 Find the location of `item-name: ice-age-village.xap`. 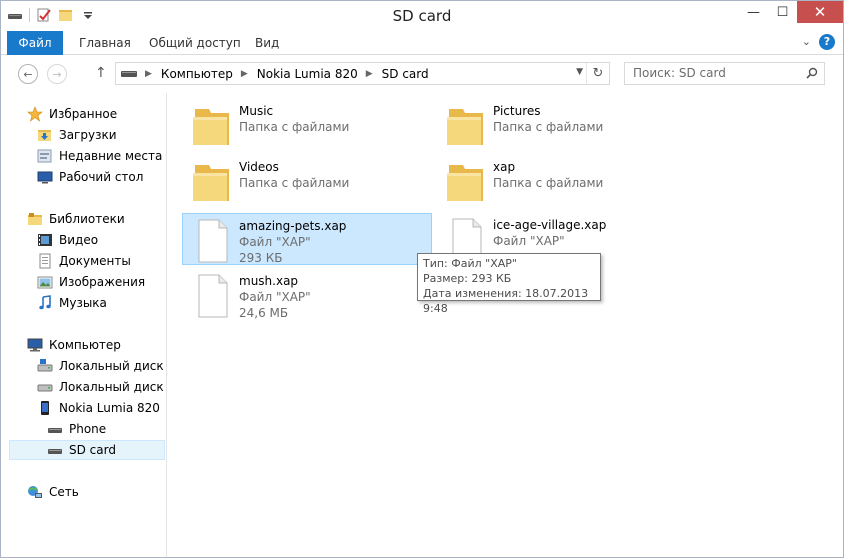

item-name: ice-age-village.xap is located at coordinates (550, 225).